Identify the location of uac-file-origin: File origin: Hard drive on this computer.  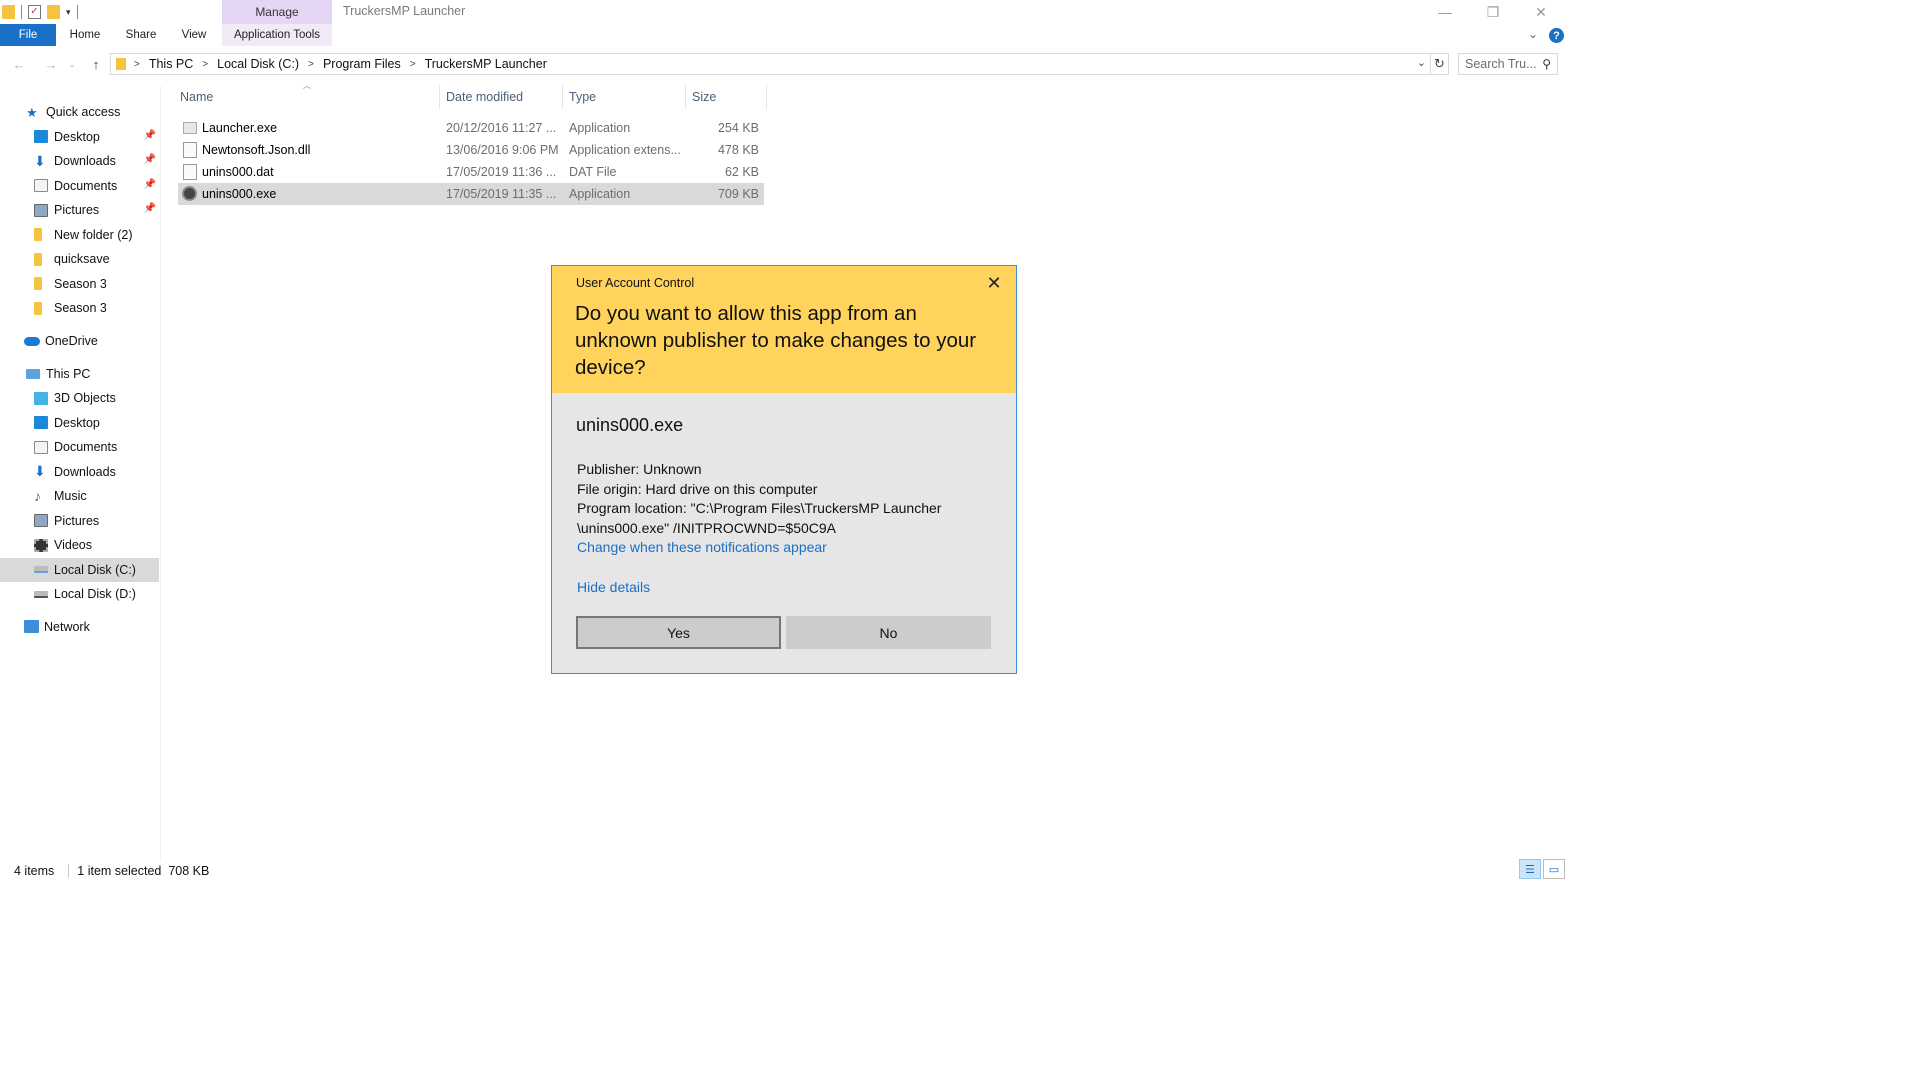
(697, 488).